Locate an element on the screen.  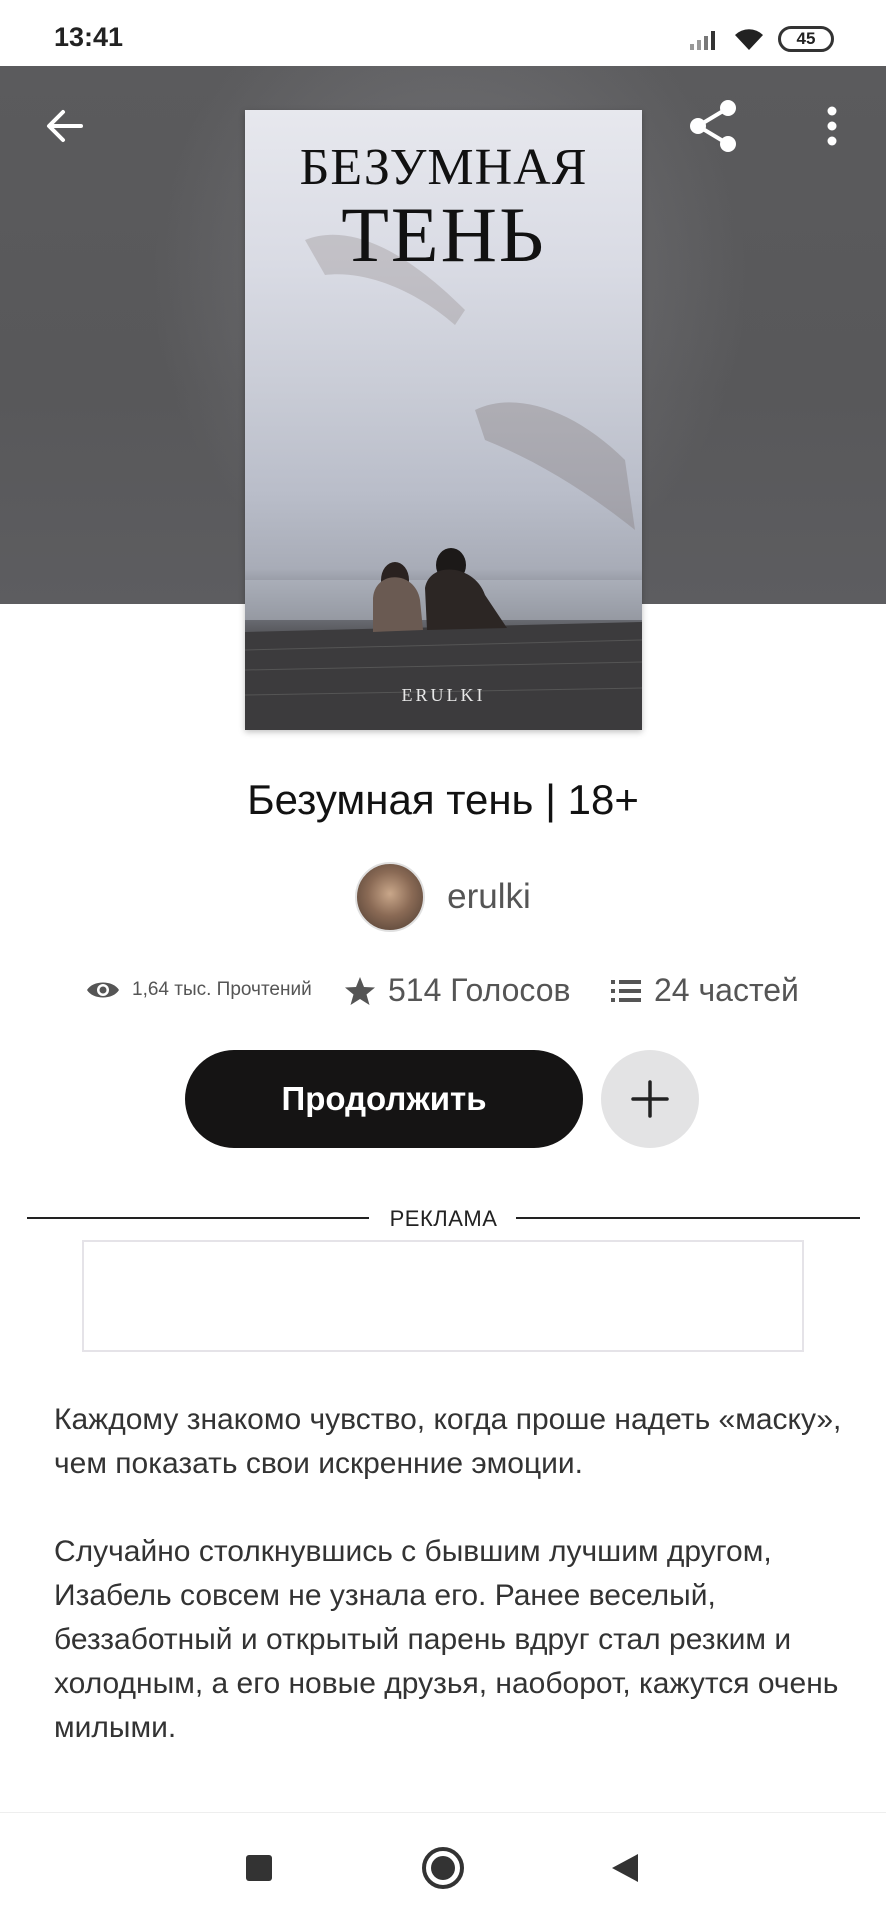
battery-level: 45 is located at coordinates (806, 38).